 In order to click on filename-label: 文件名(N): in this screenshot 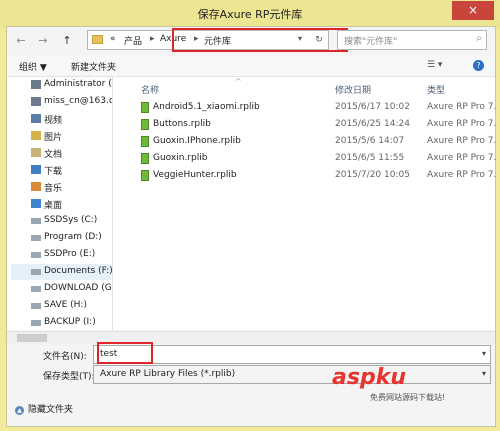, I will do `click(65, 357)`.